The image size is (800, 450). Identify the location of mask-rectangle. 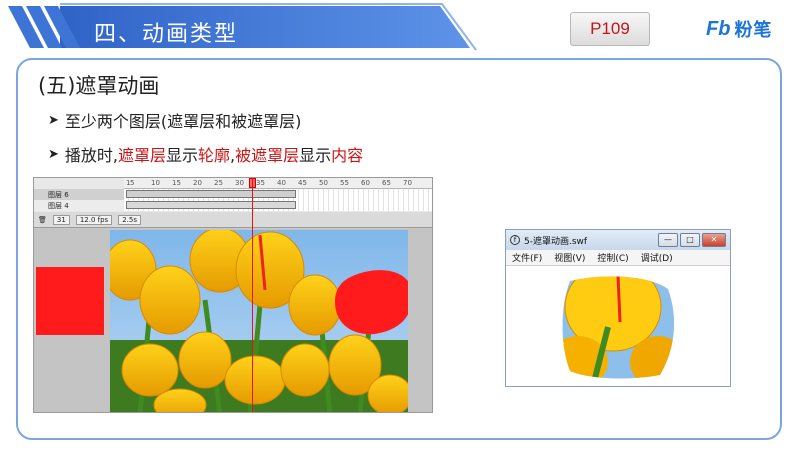
(70, 301).